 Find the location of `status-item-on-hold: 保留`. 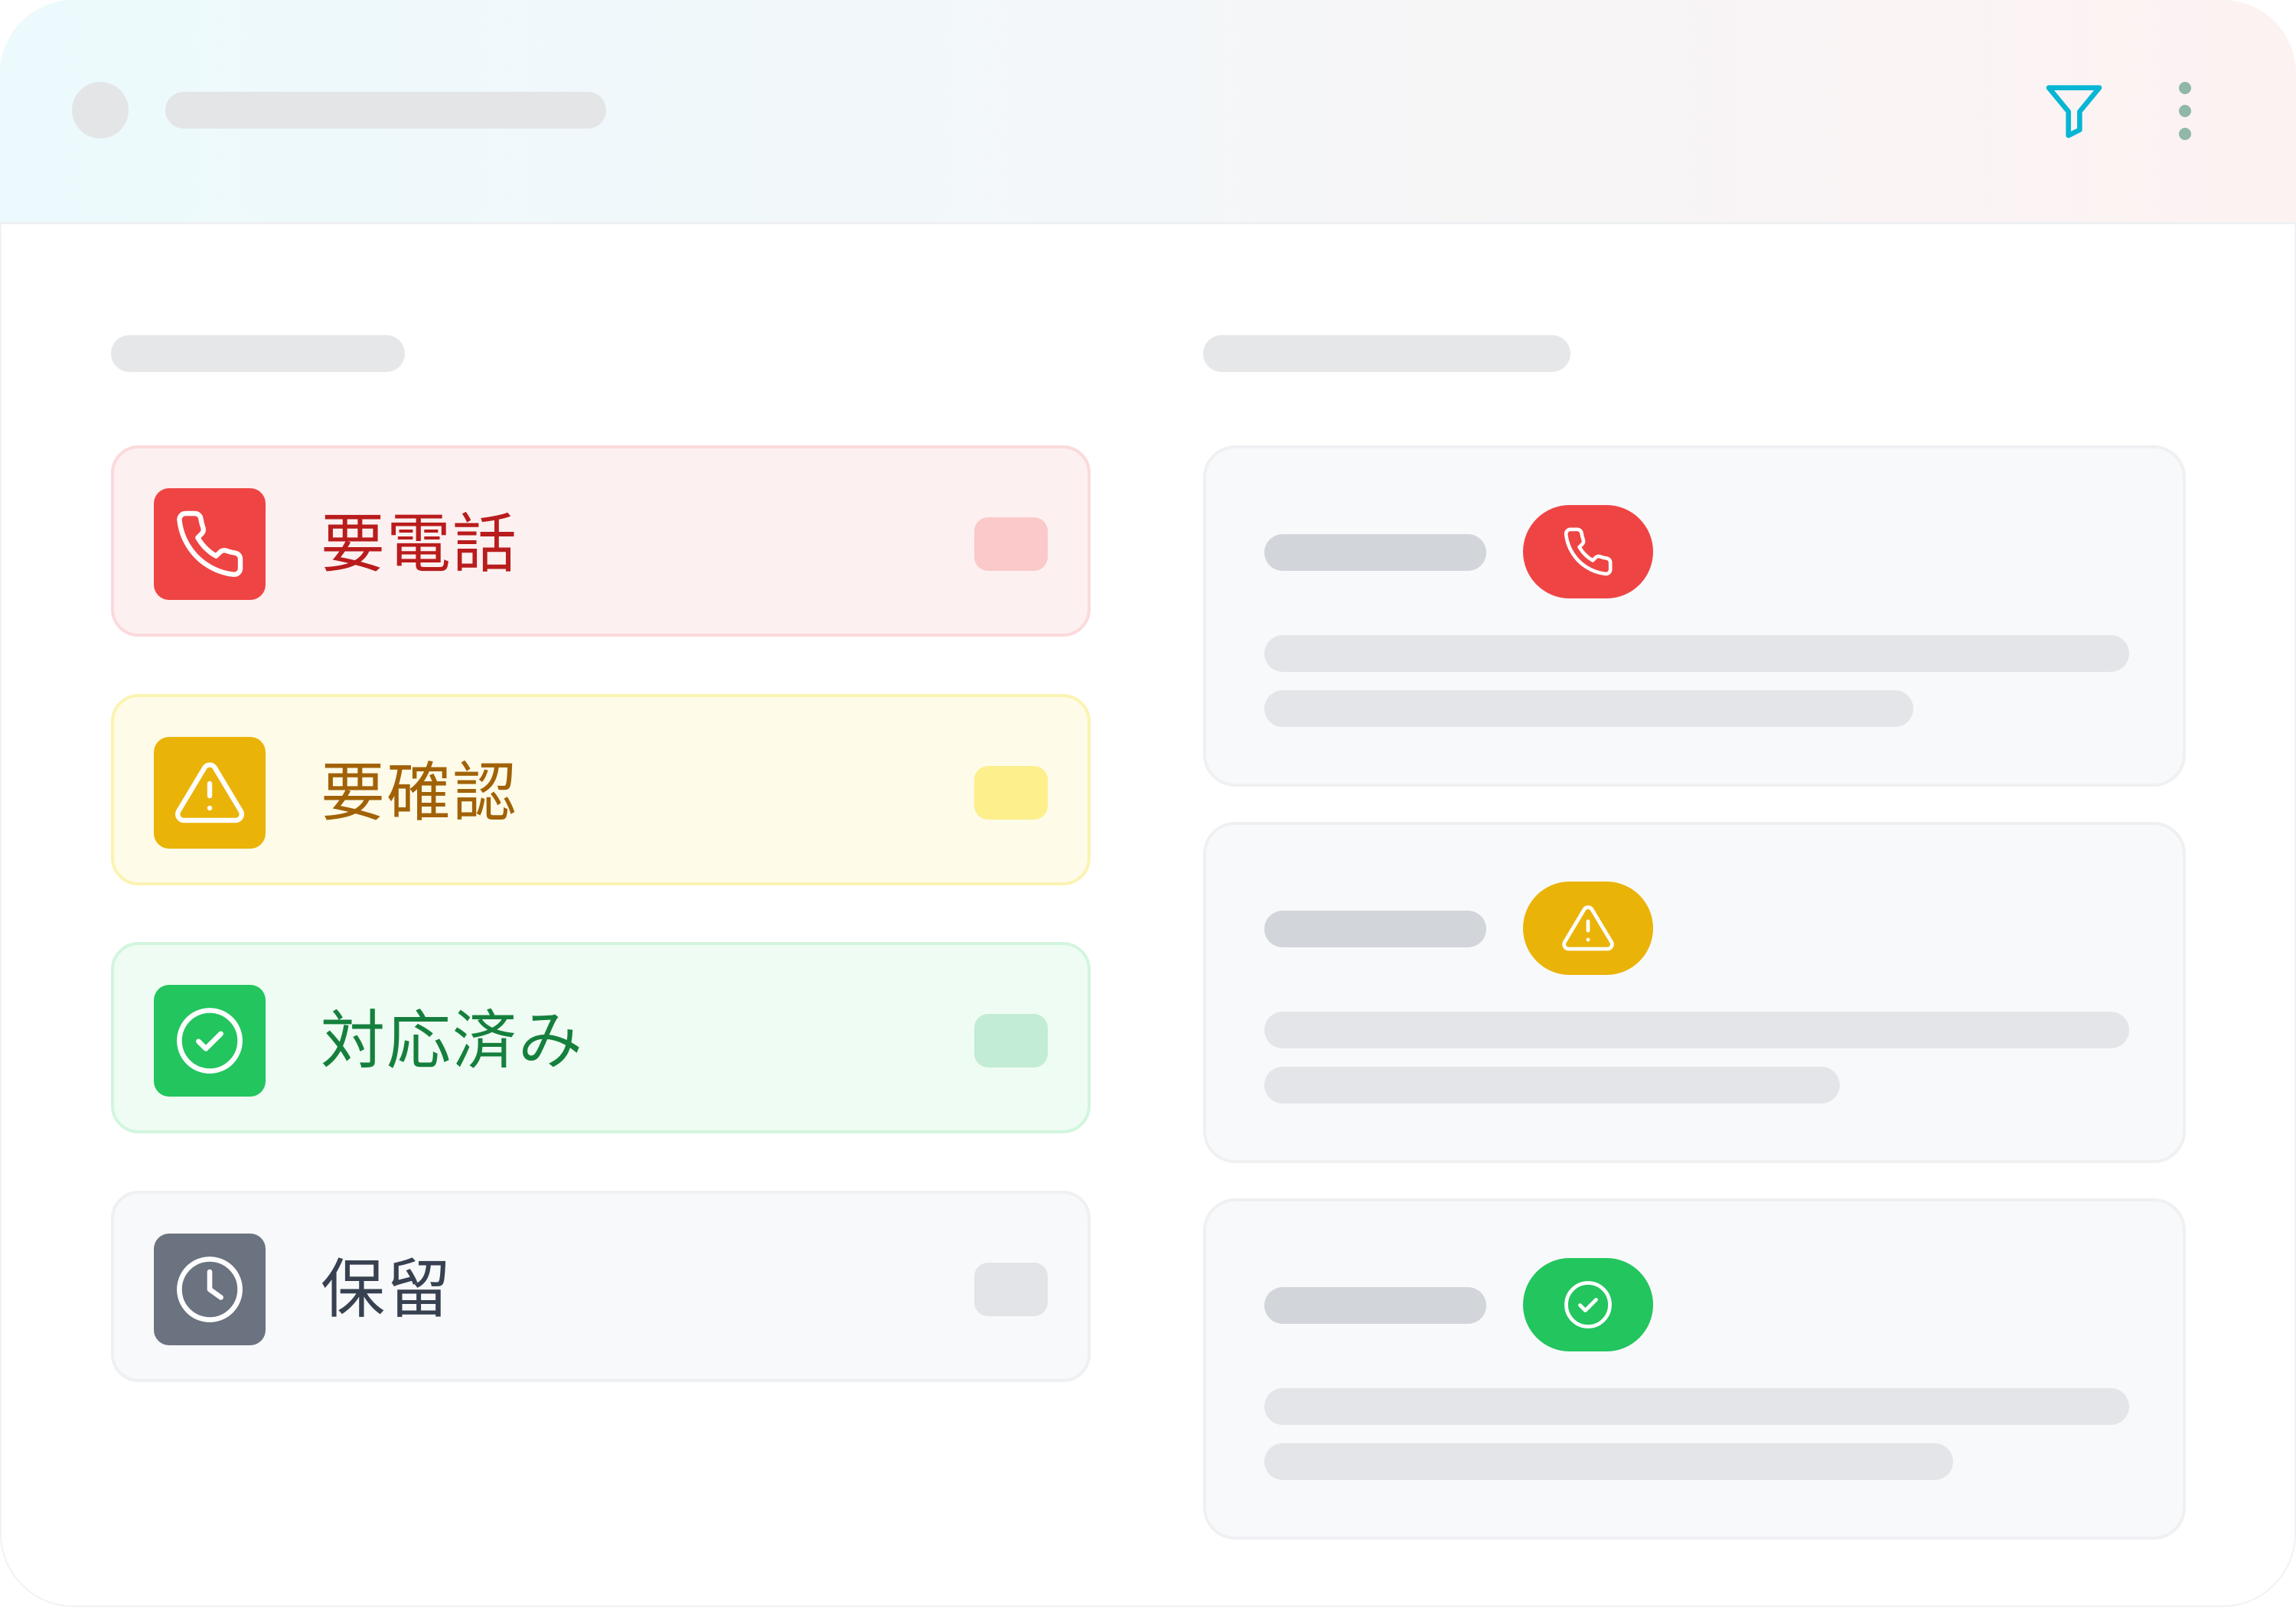

status-item-on-hold: 保留 is located at coordinates (601, 1286).